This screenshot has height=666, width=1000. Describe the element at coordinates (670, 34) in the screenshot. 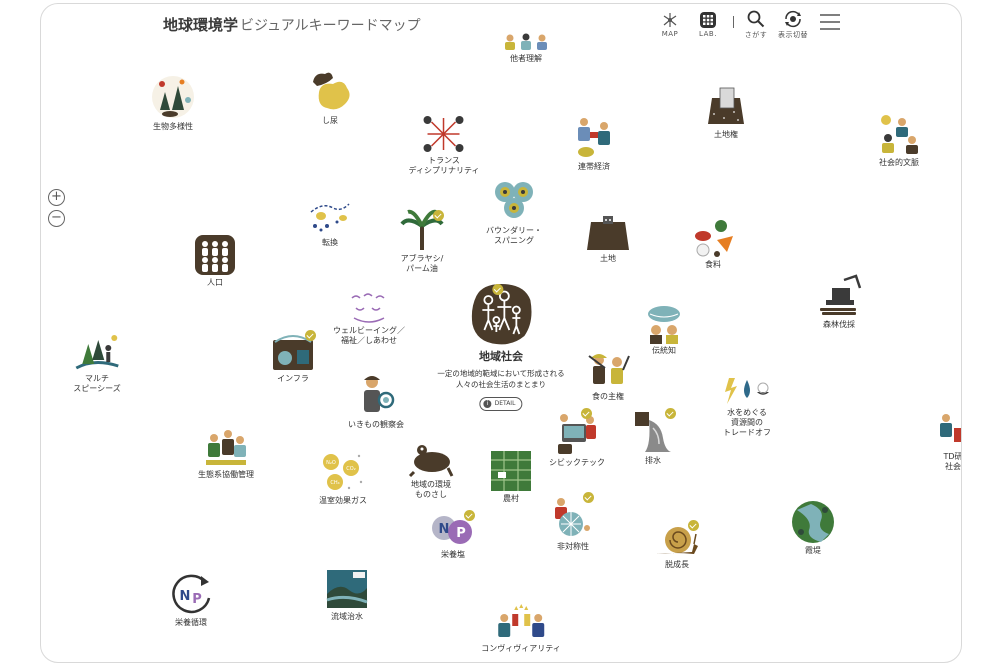

I see `map-nav-label: MAP` at that location.